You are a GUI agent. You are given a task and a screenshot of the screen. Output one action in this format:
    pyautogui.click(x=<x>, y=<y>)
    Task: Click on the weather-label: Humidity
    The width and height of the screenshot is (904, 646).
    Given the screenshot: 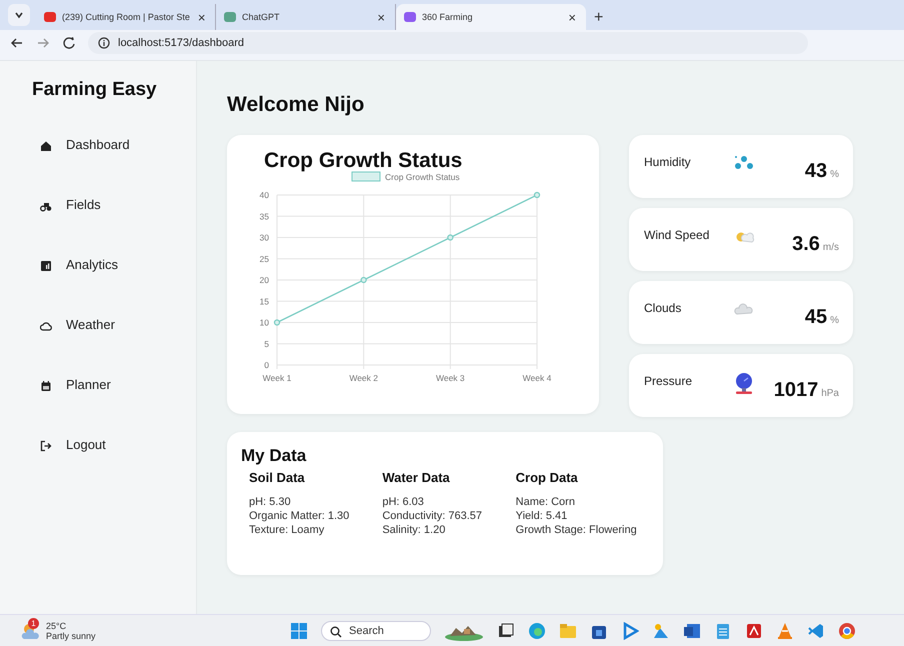 What is the action you would take?
    pyautogui.click(x=668, y=162)
    